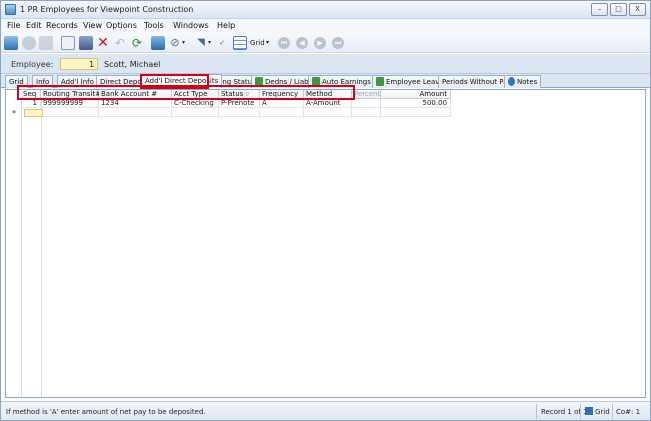 The image size is (651, 421). What do you see at coordinates (62, 25) in the screenshot?
I see `menu-records: Records` at bounding box center [62, 25].